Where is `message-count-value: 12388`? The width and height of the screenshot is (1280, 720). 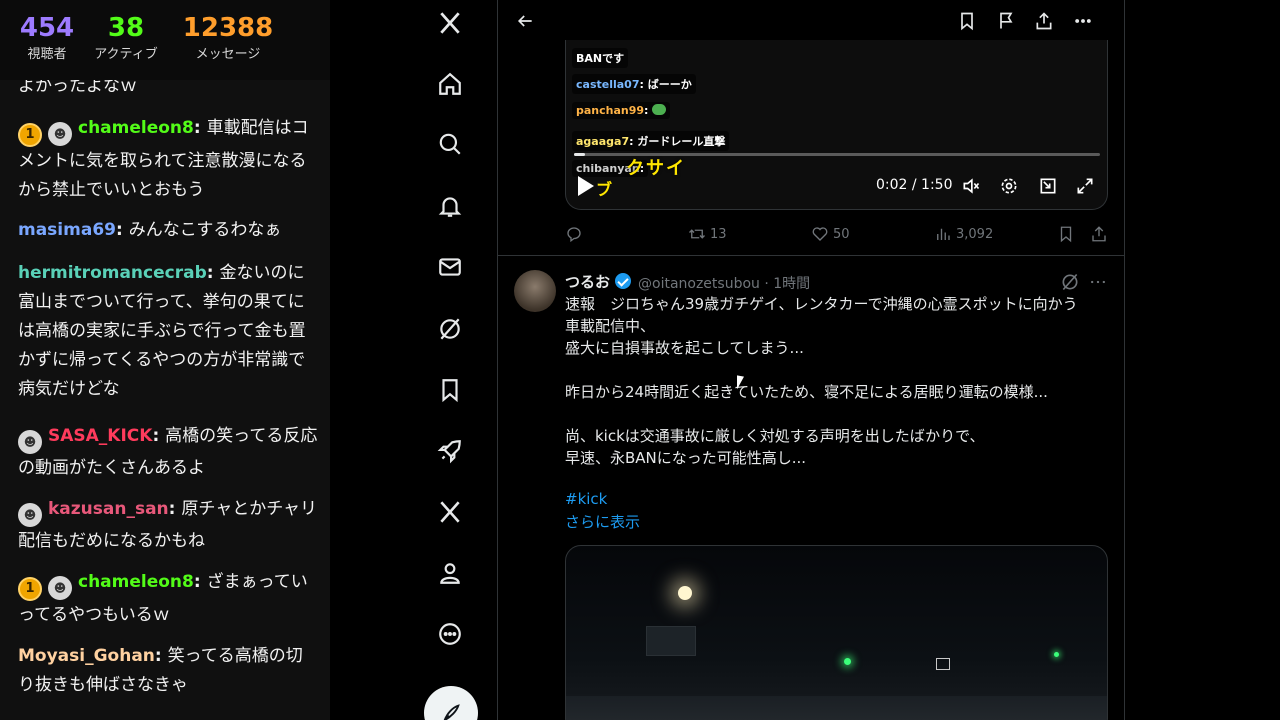
message-count-value: 12388 is located at coordinates (228, 28).